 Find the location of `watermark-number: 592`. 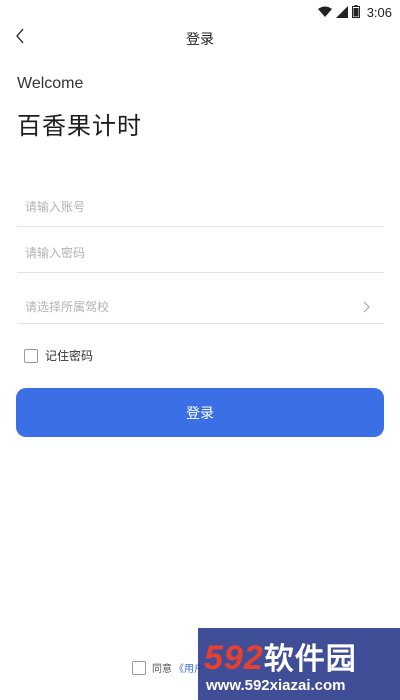

watermark-number: 592 is located at coordinates (234, 658).